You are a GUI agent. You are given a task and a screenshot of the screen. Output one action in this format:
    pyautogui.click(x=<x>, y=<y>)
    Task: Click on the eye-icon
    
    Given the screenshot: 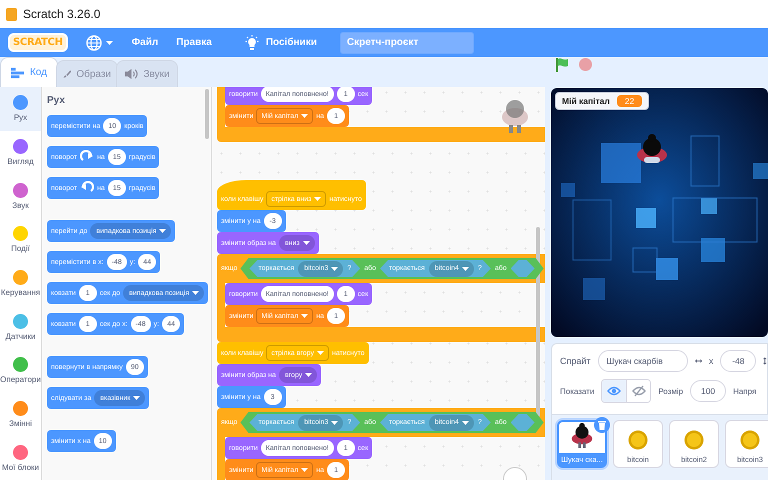 What is the action you would take?
    pyautogui.click(x=614, y=391)
    